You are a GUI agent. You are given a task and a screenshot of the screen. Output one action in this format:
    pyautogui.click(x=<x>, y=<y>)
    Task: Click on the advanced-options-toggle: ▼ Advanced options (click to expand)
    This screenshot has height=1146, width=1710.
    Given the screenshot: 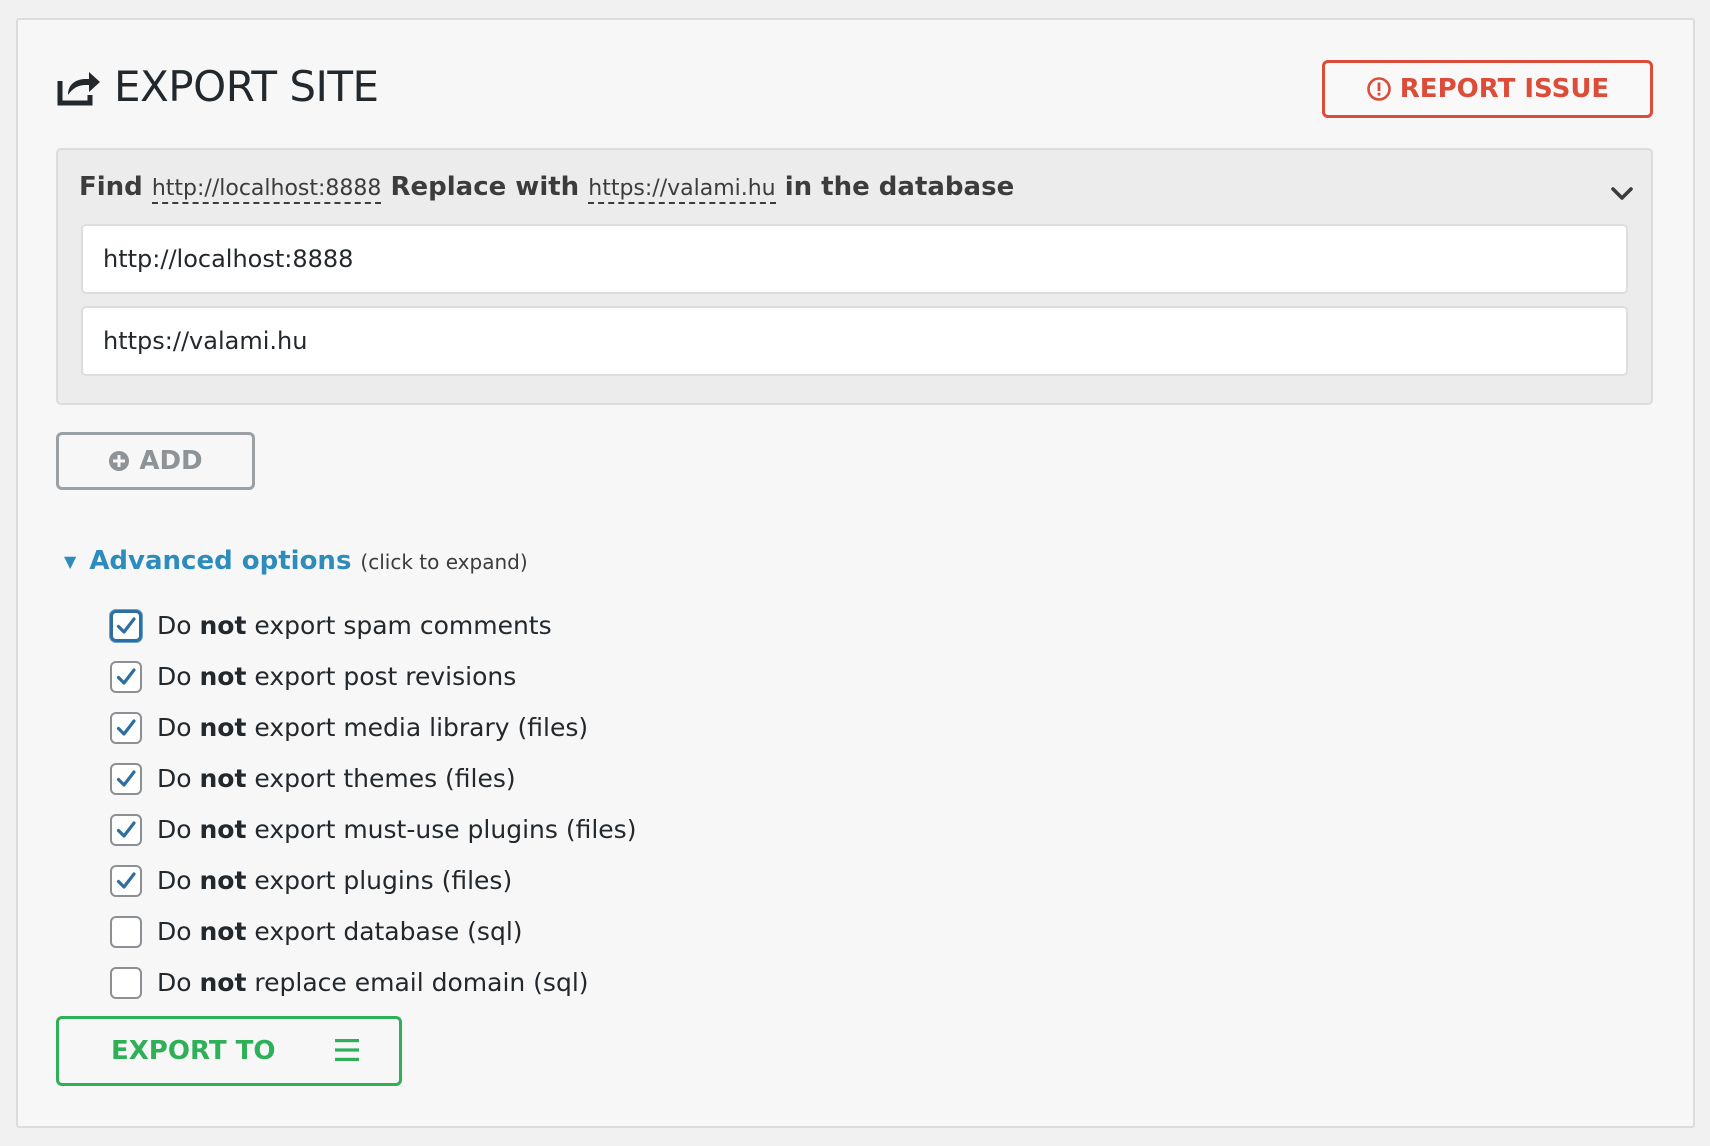 What is the action you would take?
    pyautogui.click(x=296, y=561)
    